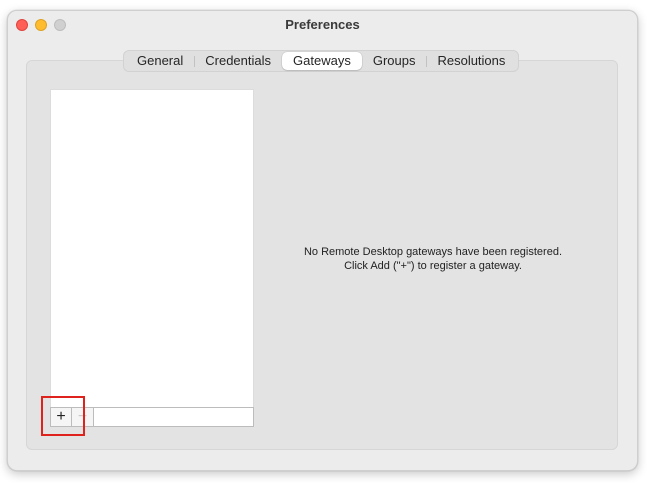 This screenshot has width=647, height=483. What do you see at coordinates (471, 61) in the screenshot?
I see `tab-resolutions: Resolutions` at bounding box center [471, 61].